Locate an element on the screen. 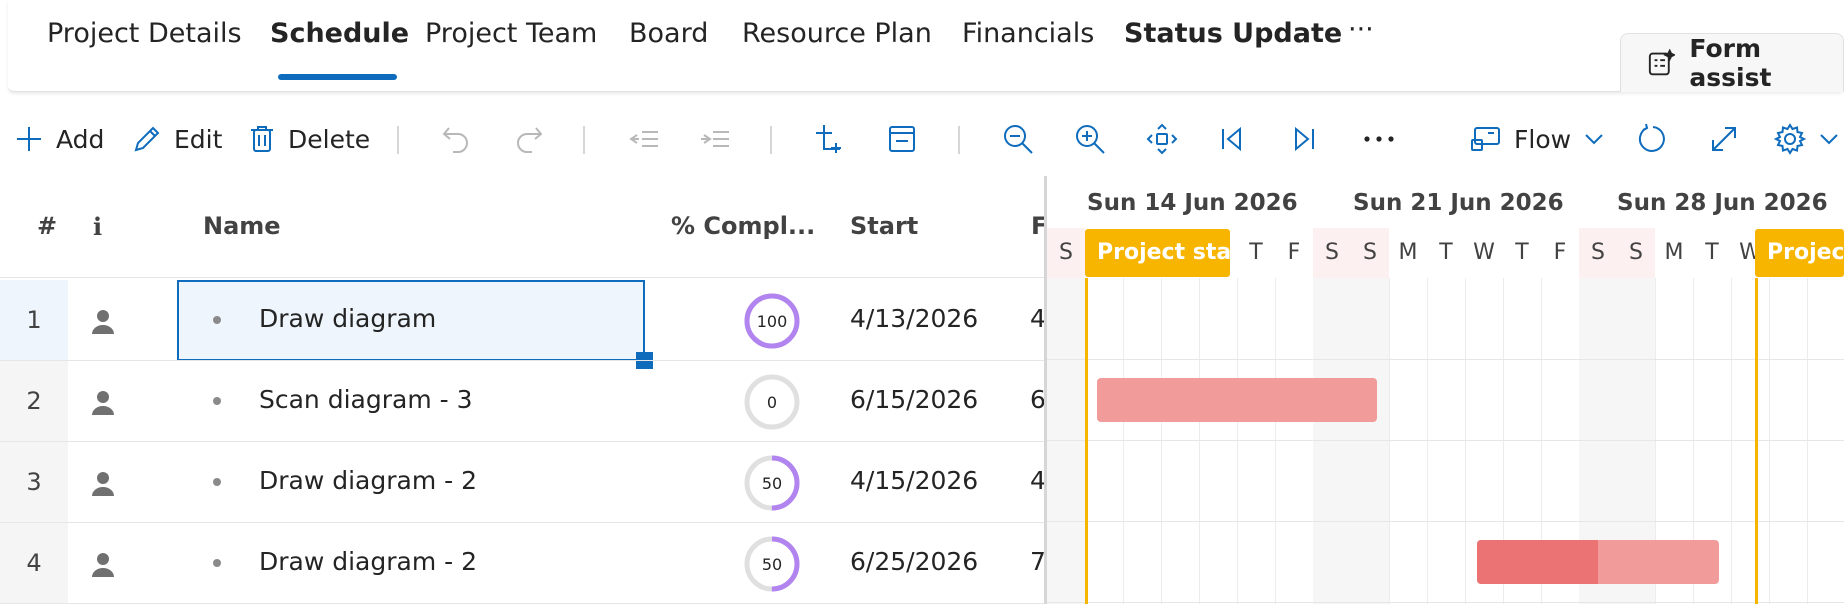 The height and width of the screenshot is (604, 1844). column-header-info: i is located at coordinates (97, 226).